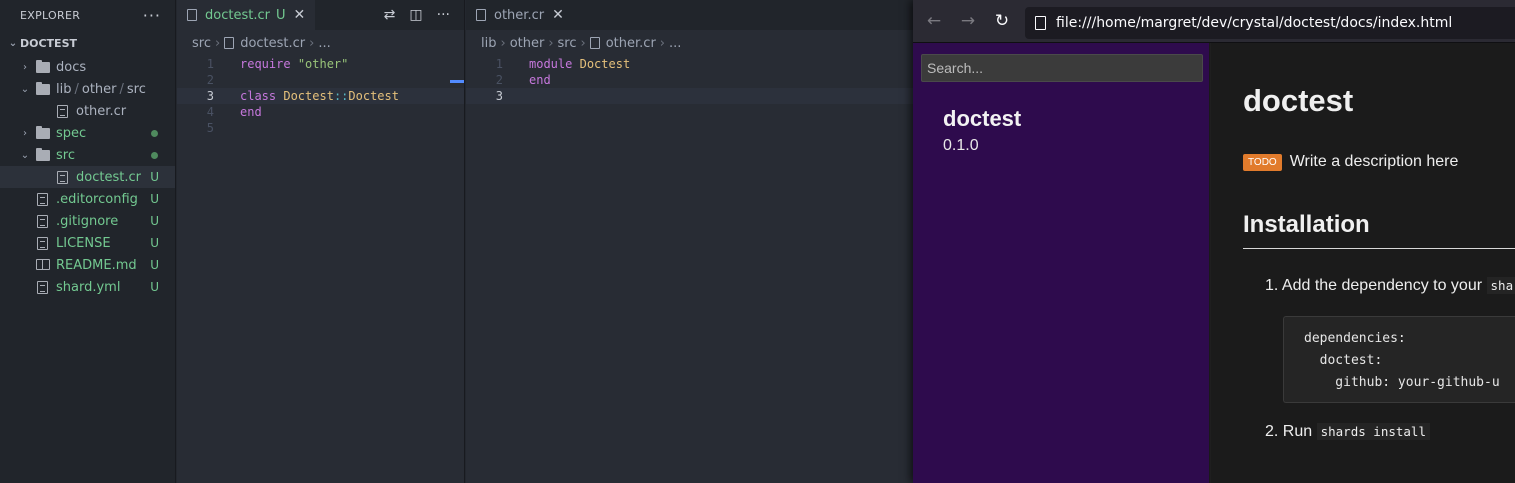 The height and width of the screenshot is (483, 1515). Describe the element at coordinates (1306, 224) in the screenshot. I see `installation-heading: Installation` at that location.